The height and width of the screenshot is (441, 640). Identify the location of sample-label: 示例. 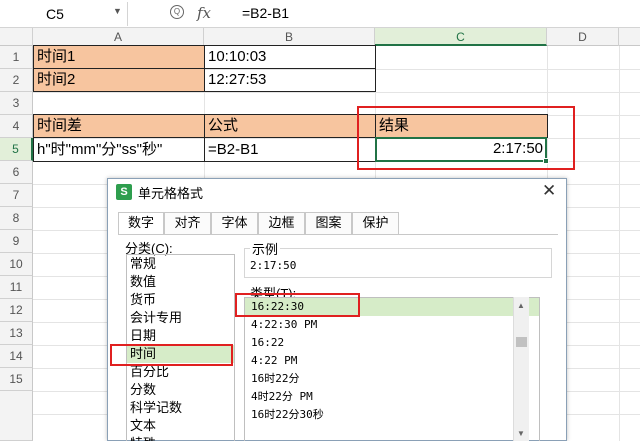
(265, 248).